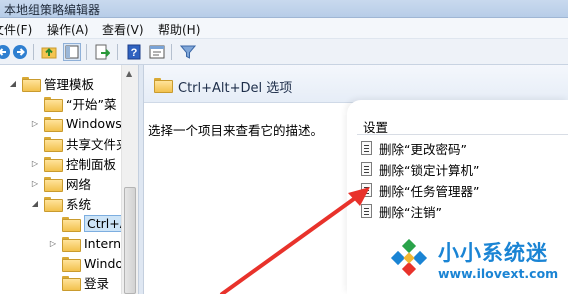  What do you see at coordinates (20, 52) in the screenshot?
I see `forward-icon` at bounding box center [20, 52].